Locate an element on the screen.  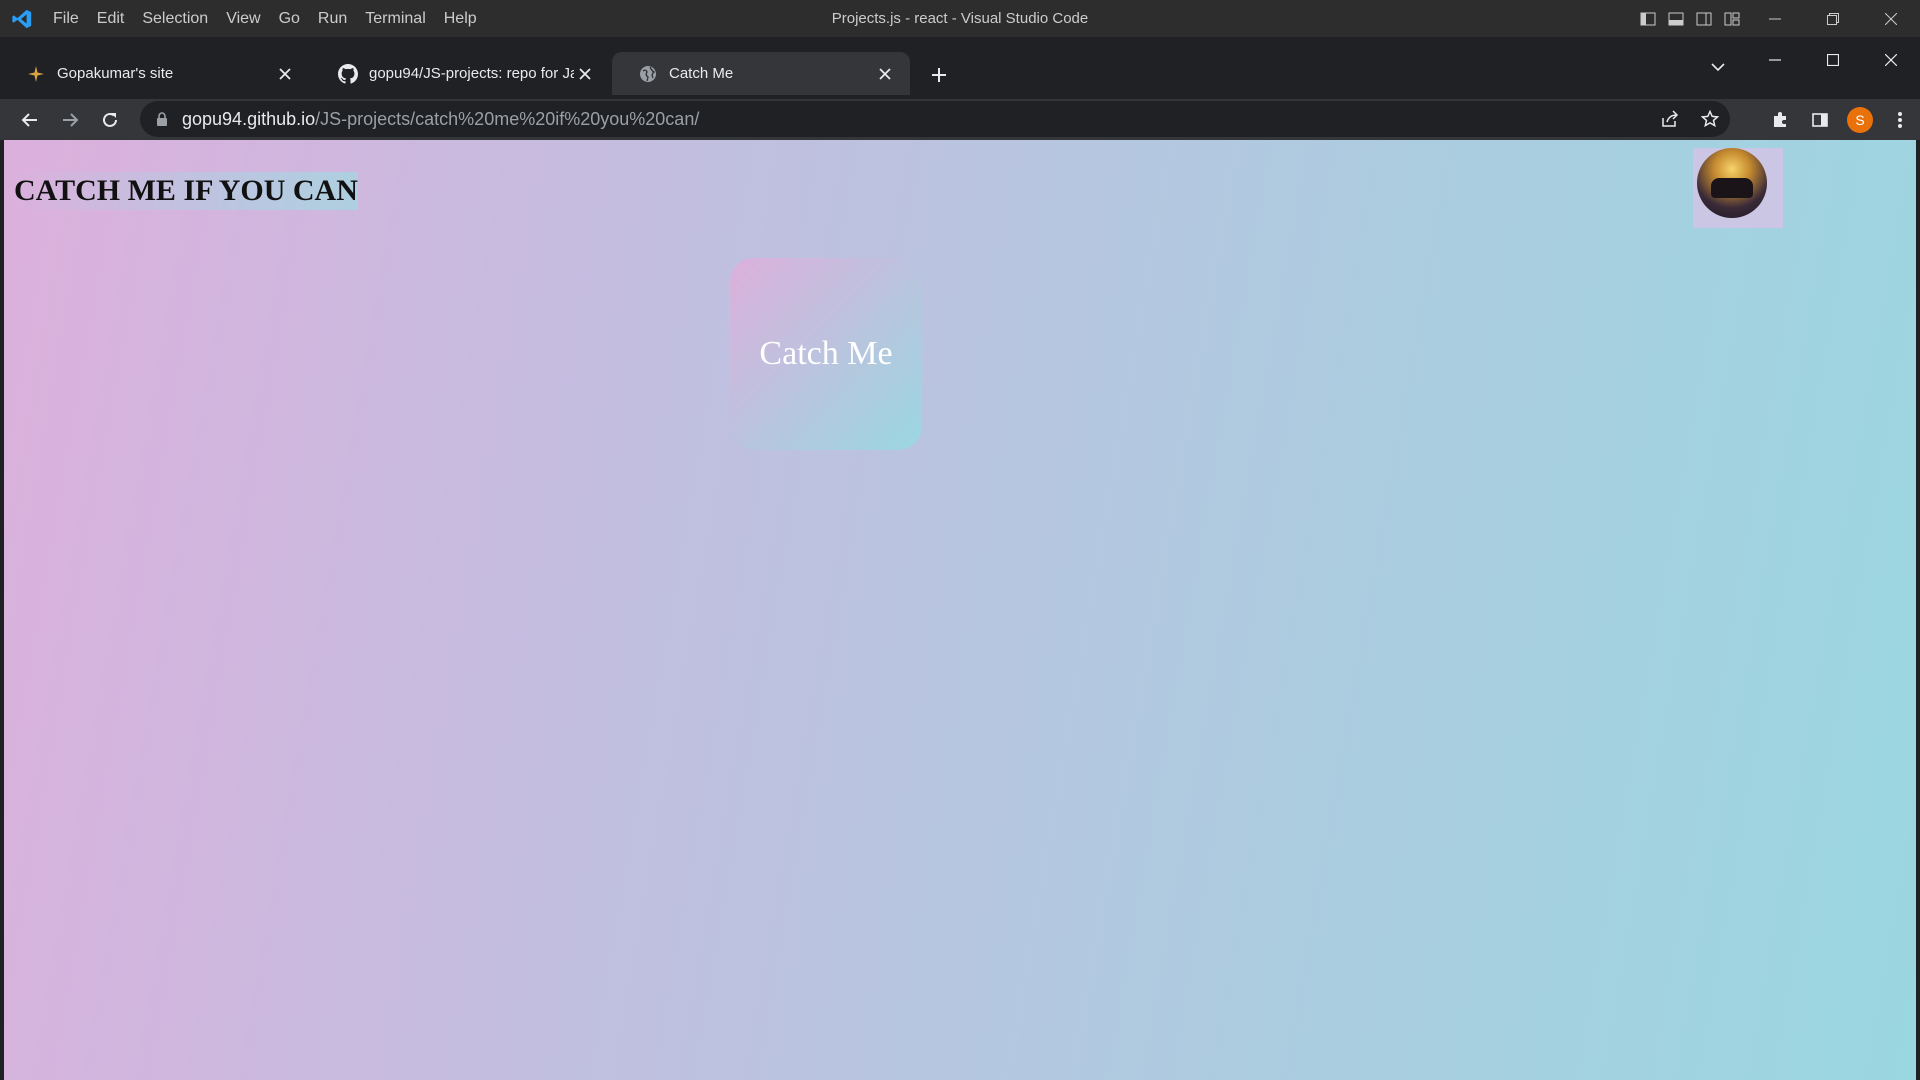
tab-title: Gopakumar's site is located at coordinates (115, 73).